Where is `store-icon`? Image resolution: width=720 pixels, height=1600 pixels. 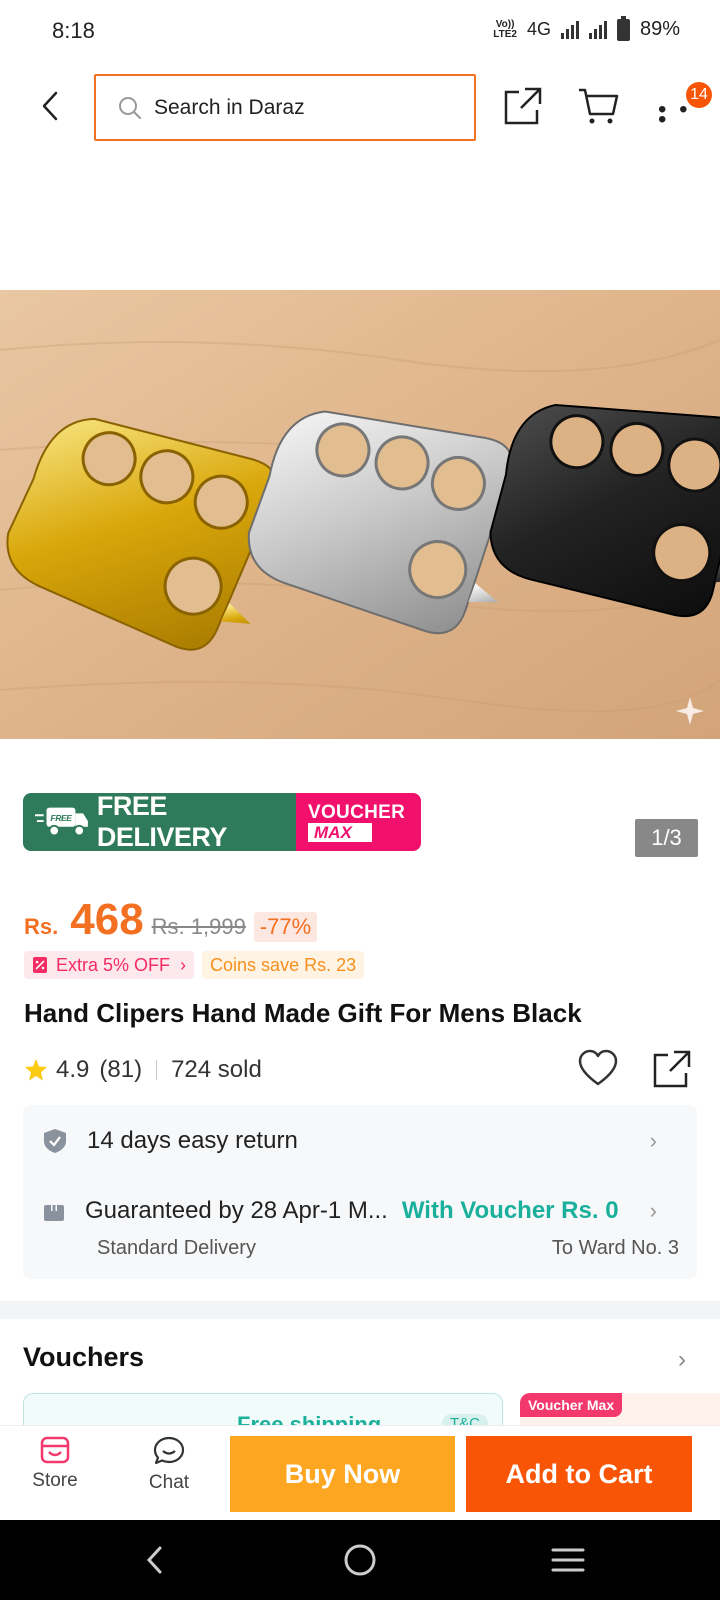 store-icon is located at coordinates (55, 1450).